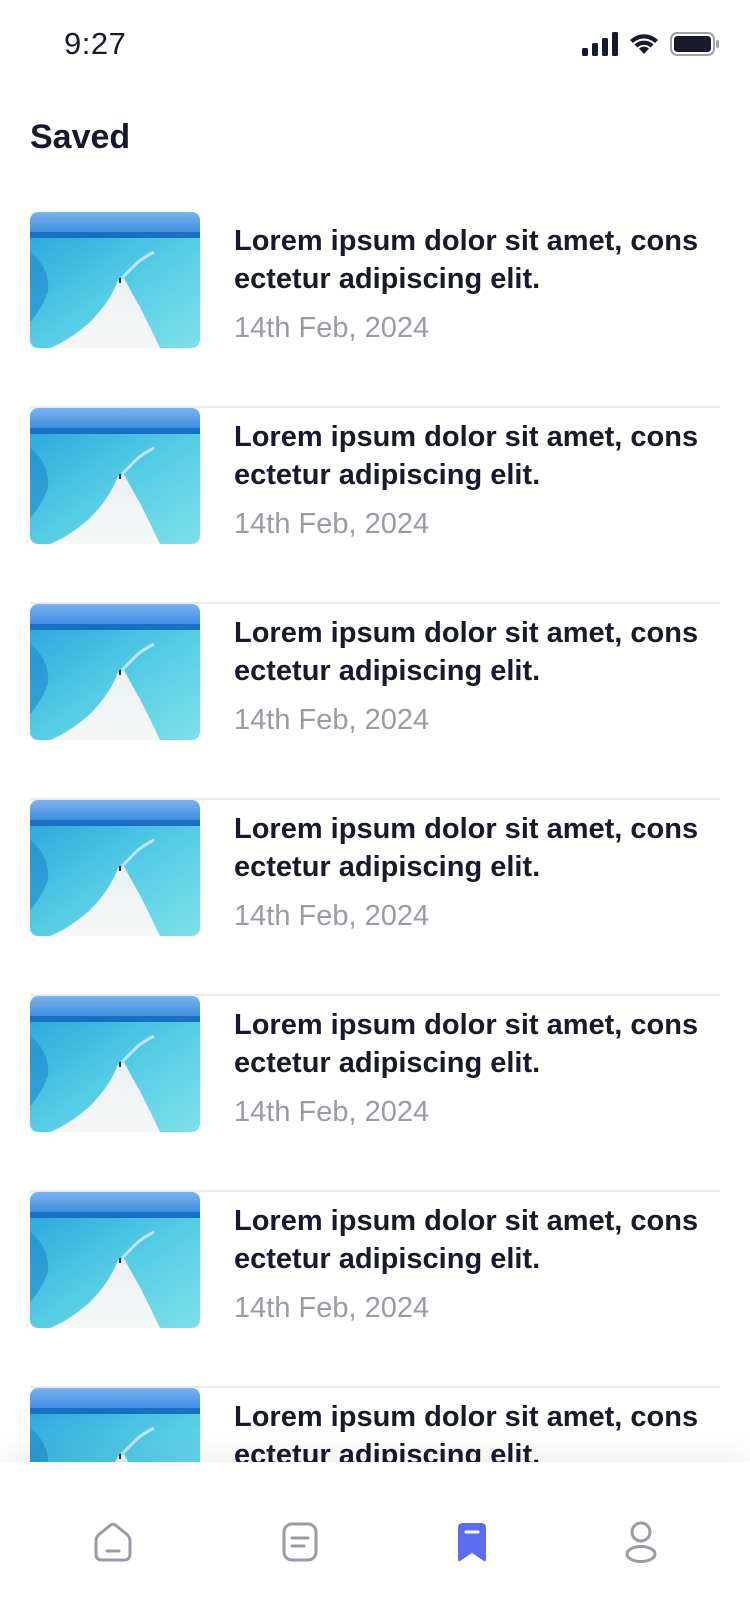  I want to click on nav-profile, so click(641, 1544).